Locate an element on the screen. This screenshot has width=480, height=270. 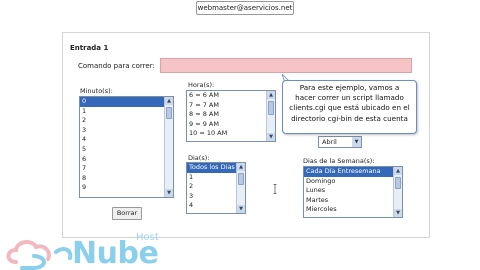
minute-label: Minuto(s): is located at coordinates (96, 91).